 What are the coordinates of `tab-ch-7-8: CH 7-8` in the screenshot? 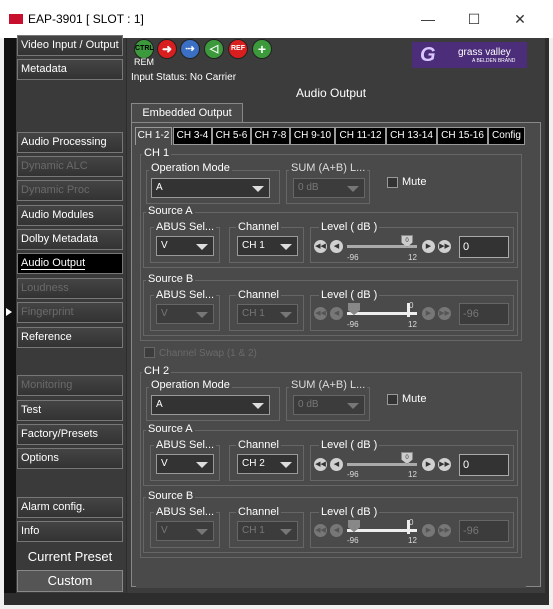 It's located at (270, 136).